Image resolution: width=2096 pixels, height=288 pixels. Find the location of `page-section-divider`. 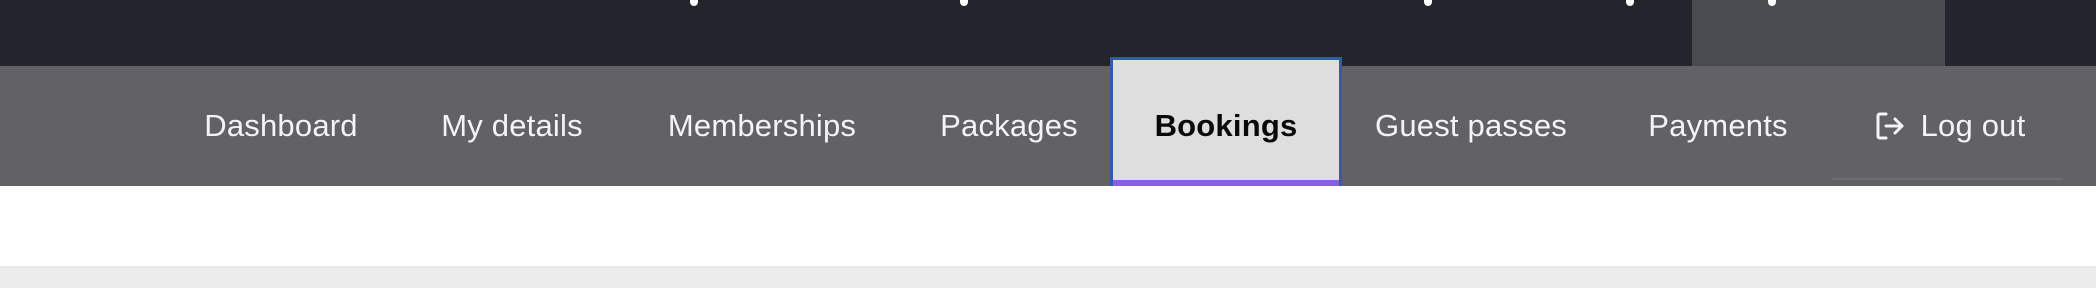

page-section-divider is located at coordinates (1048, 277).